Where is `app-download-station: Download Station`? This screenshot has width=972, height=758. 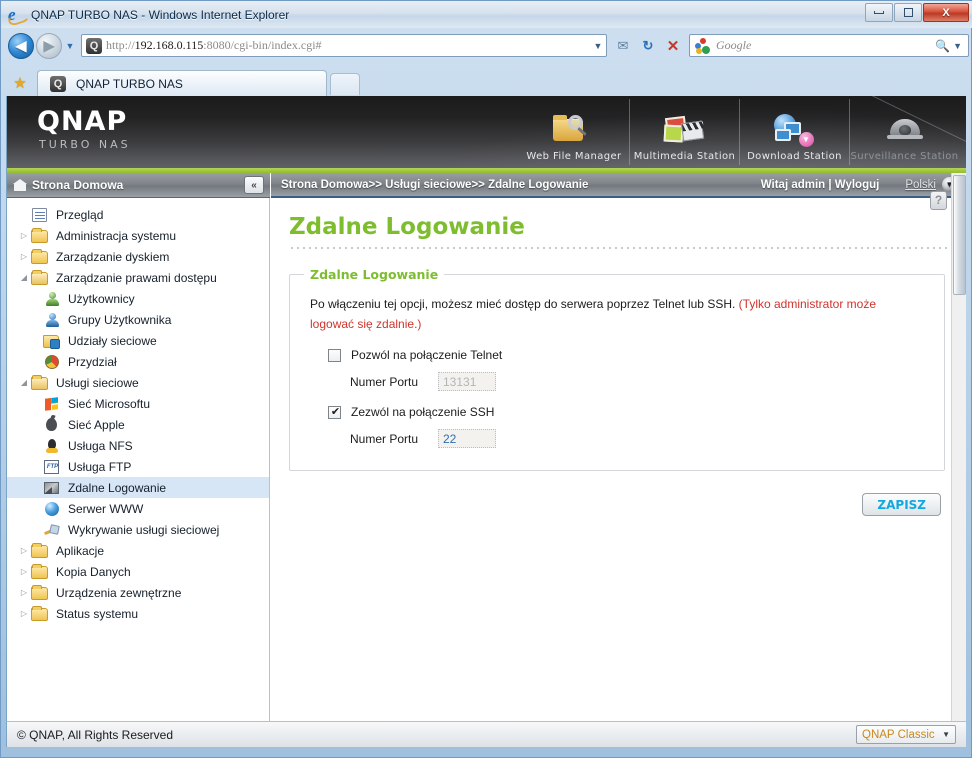
app-download-station: Download Station is located at coordinates (794, 132).